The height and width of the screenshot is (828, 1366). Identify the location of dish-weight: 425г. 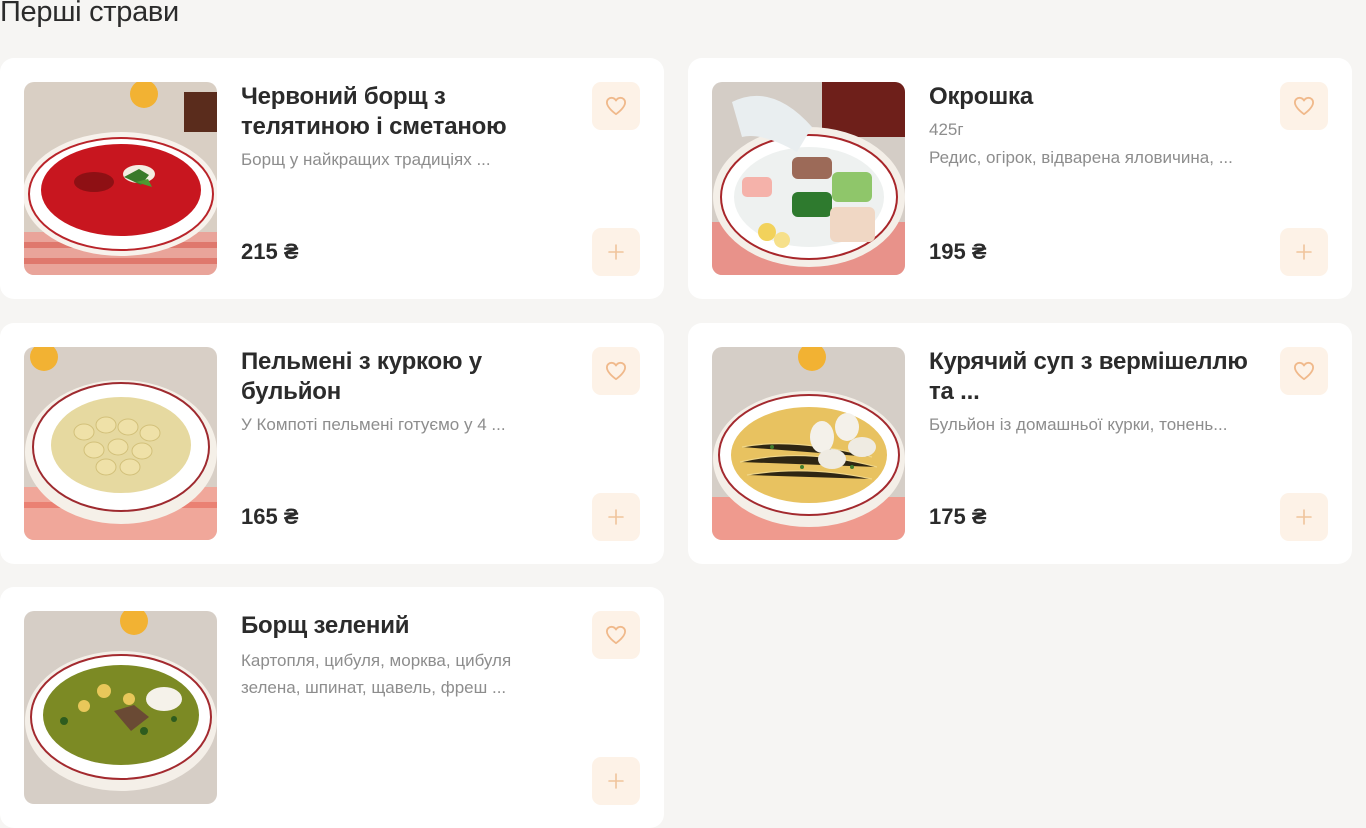
(946, 129).